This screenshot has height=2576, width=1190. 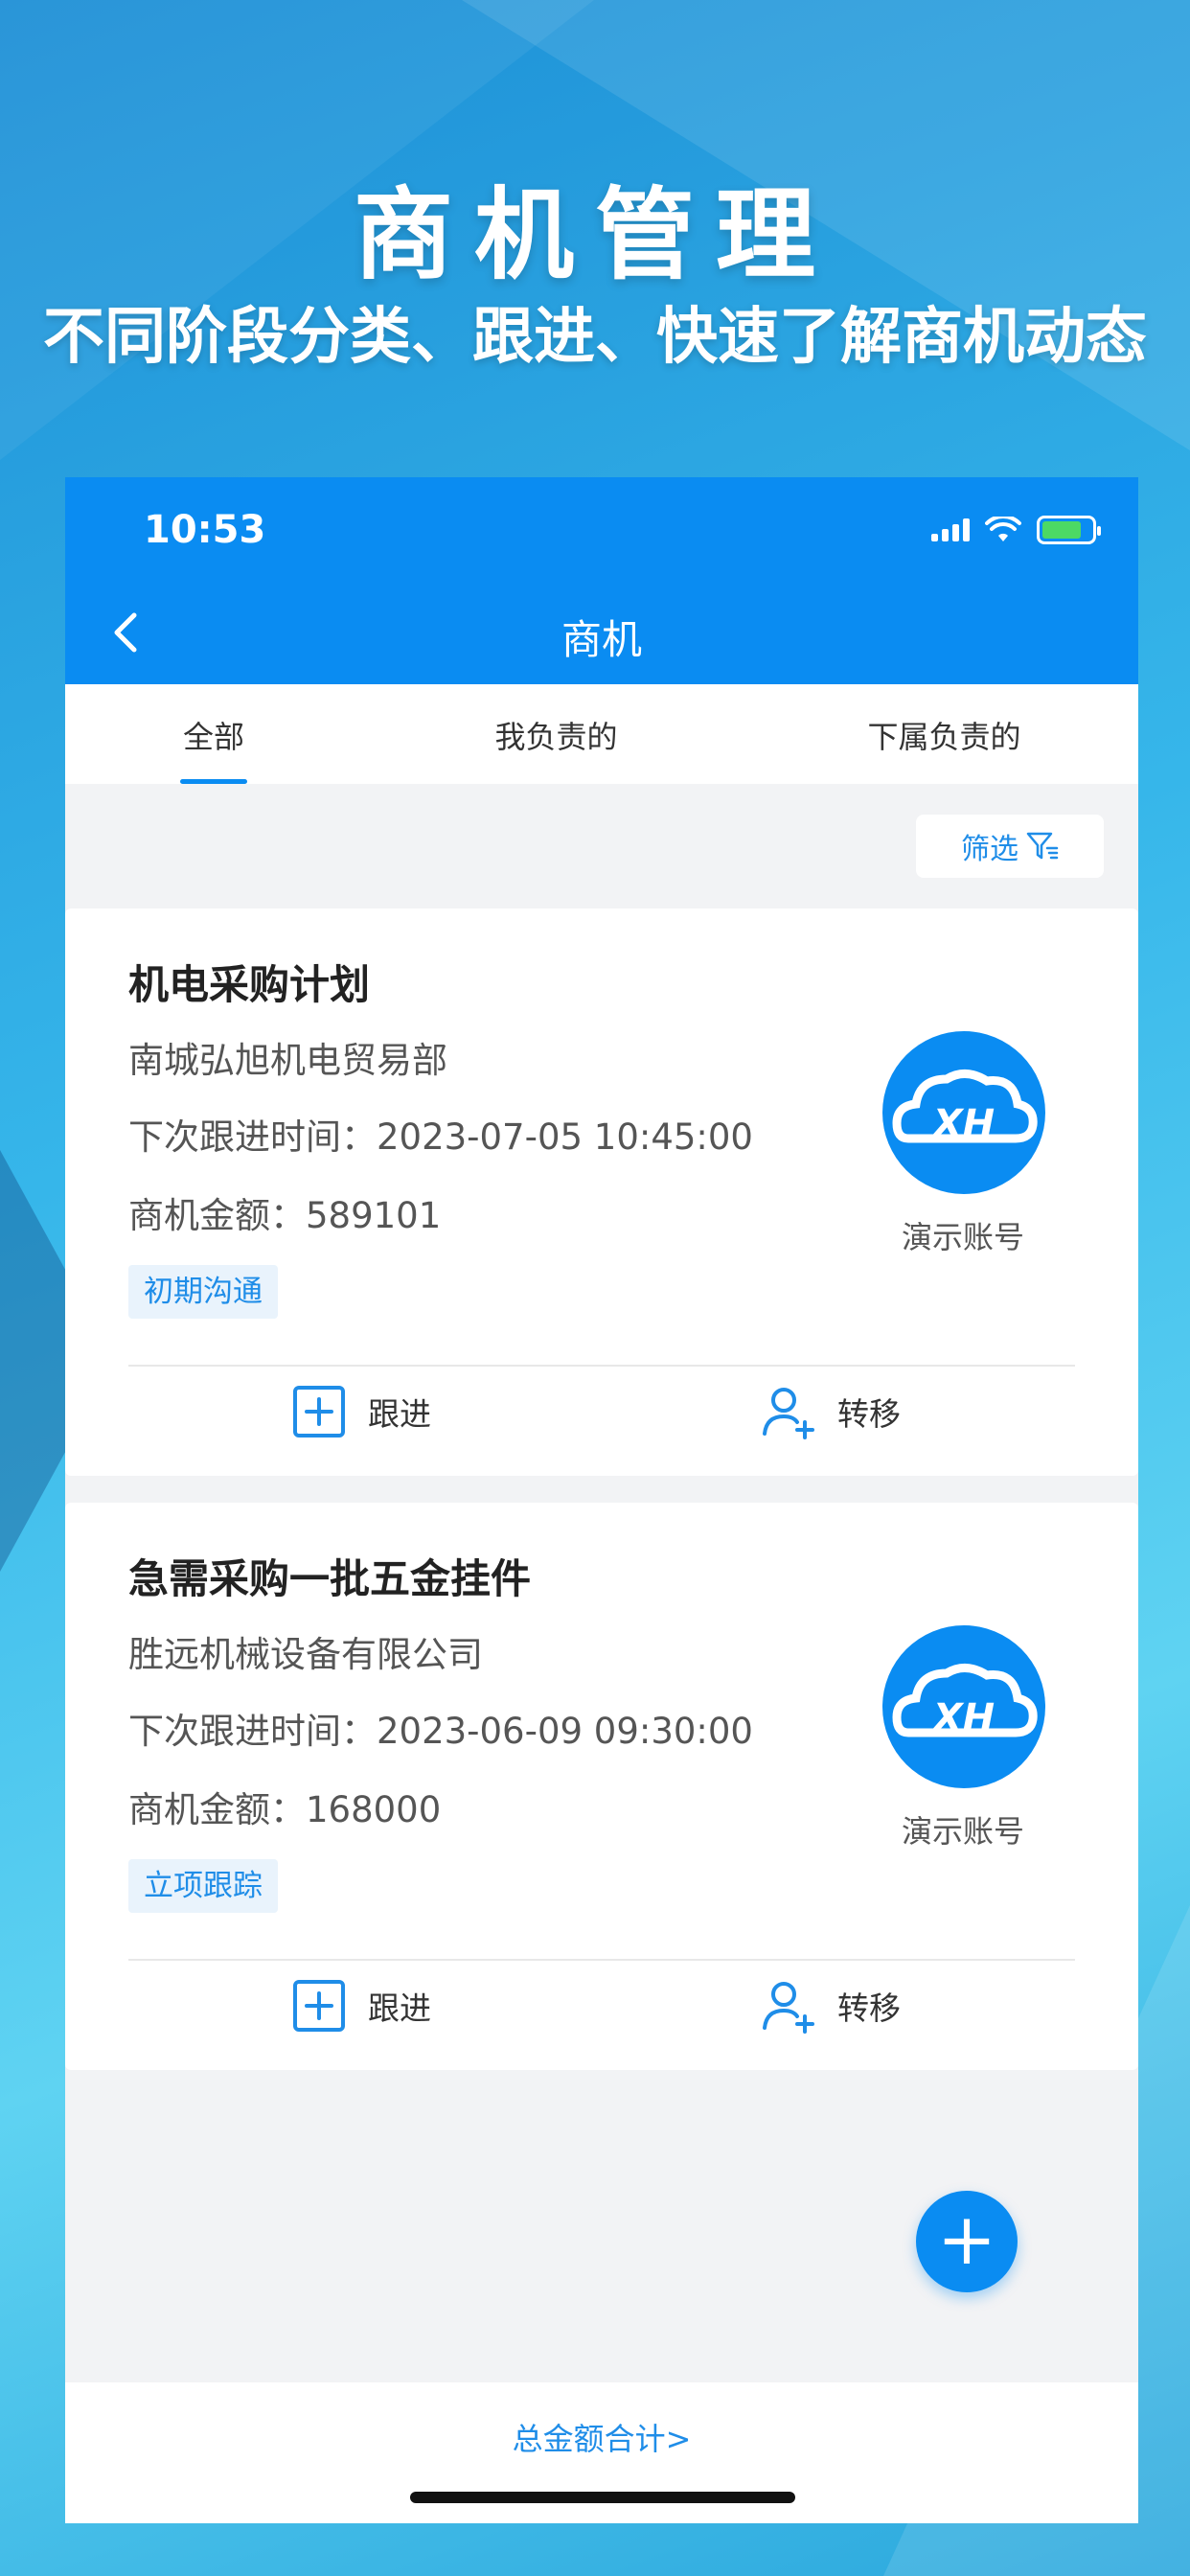 I want to click on status-icons, so click(x=1016, y=530).